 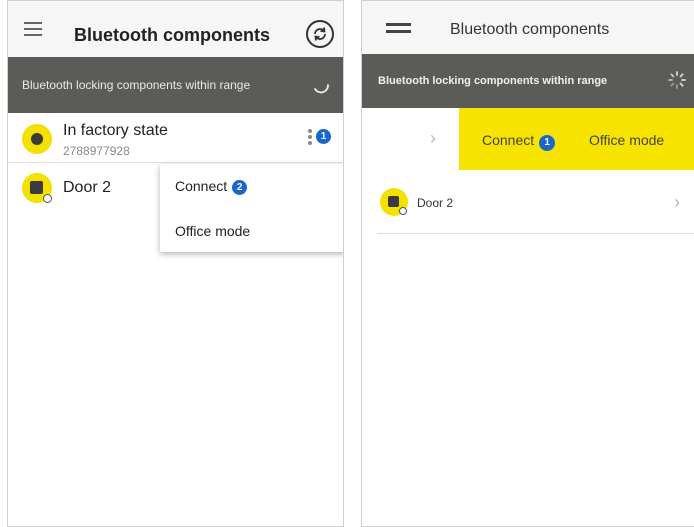 I want to click on item-subtitle: 2788977928, so click(x=96, y=151).